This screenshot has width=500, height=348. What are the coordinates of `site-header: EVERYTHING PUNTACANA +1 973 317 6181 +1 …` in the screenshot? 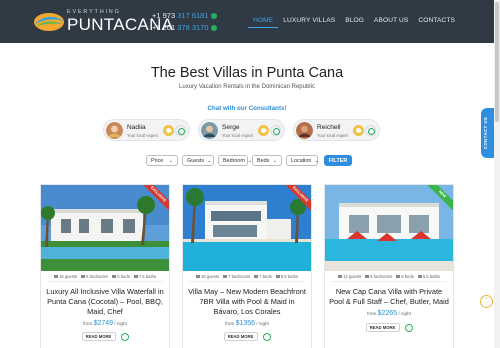 It's located at (247, 21).